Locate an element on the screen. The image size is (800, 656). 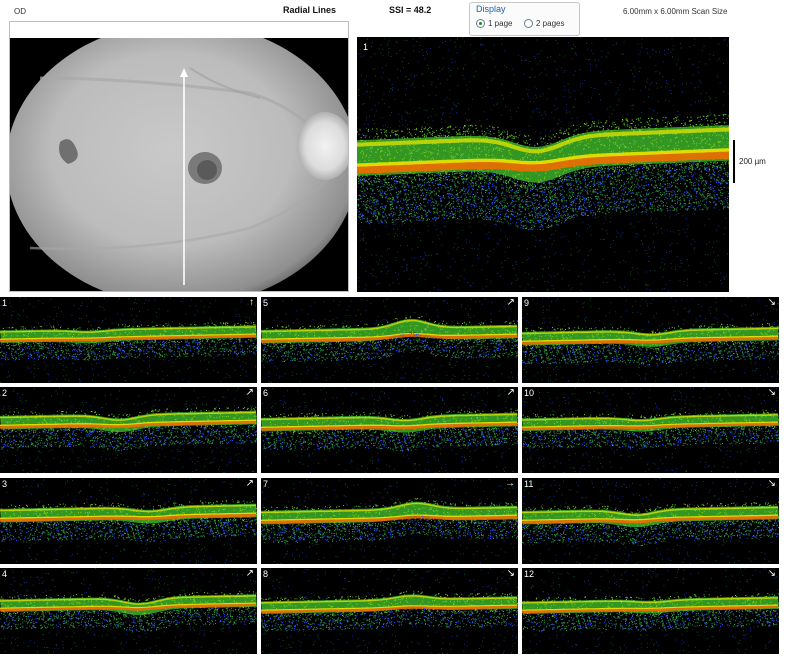
thumbnail-number: 1 is located at coordinates (4, 303).